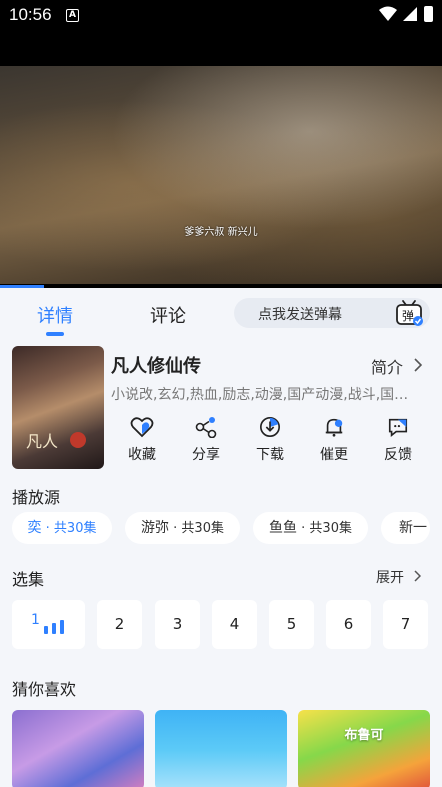 This screenshot has height=787, width=442. What do you see at coordinates (334, 455) in the screenshot?
I see `remind-label: 催更` at bounding box center [334, 455].